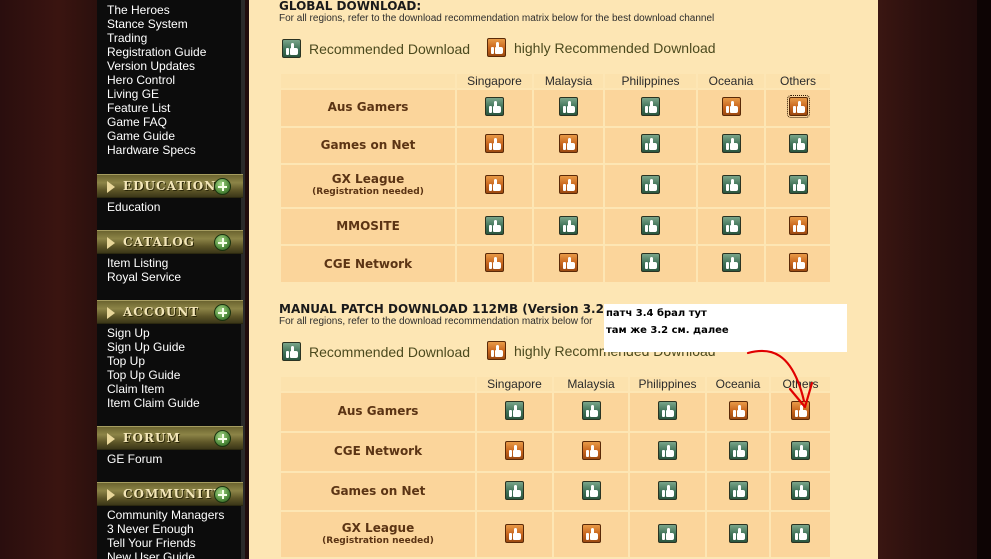 The width and height of the screenshot is (991, 559). What do you see at coordinates (147, 24) in the screenshot?
I see `sidebar-link-stance-system: Stance System` at bounding box center [147, 24].